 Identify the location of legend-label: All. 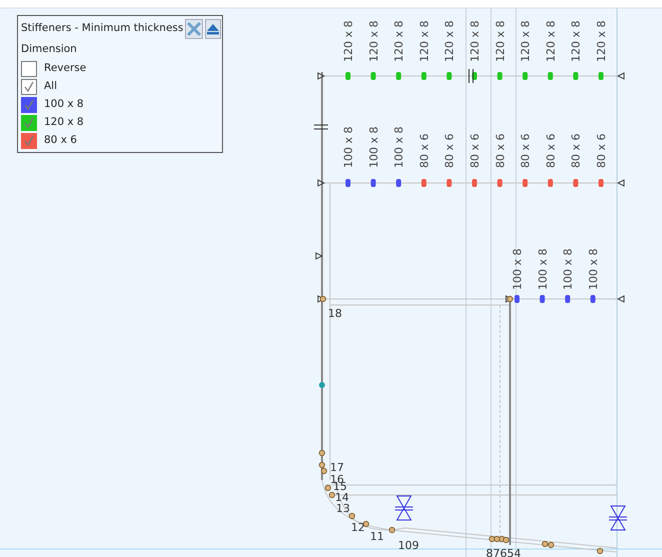
(51, 86).